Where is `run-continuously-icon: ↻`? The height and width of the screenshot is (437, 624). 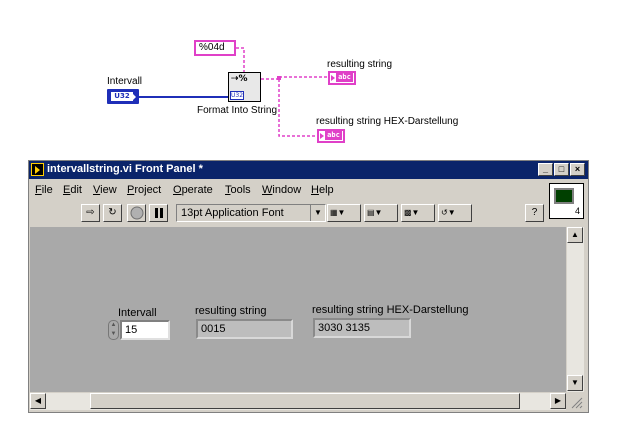 run-continuously-icon: ↻ is located at coordinates (112, 213).